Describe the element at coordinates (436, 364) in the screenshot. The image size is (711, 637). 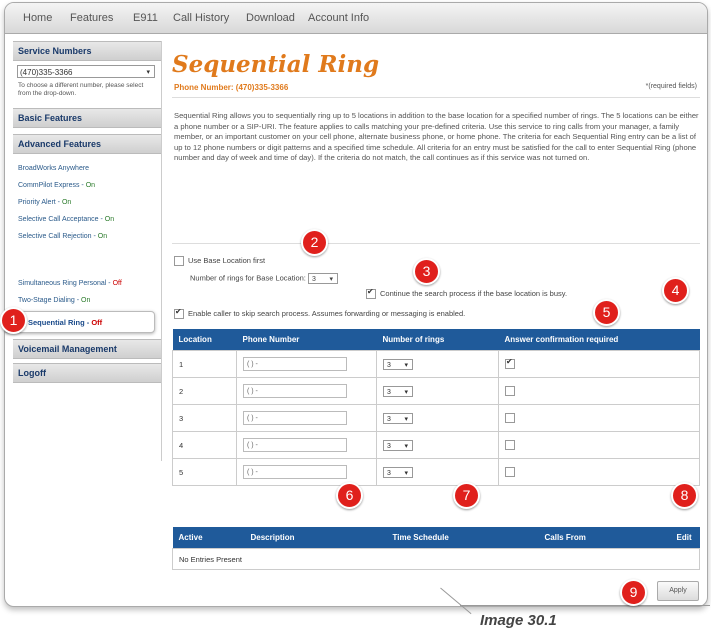
I see `table-row: 1 ( ) - 3` at that location.